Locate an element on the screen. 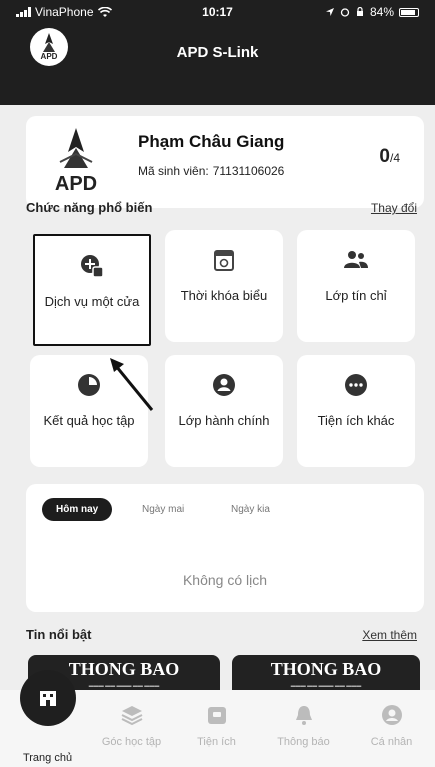  service-icon is located at coordinates (92, 266).